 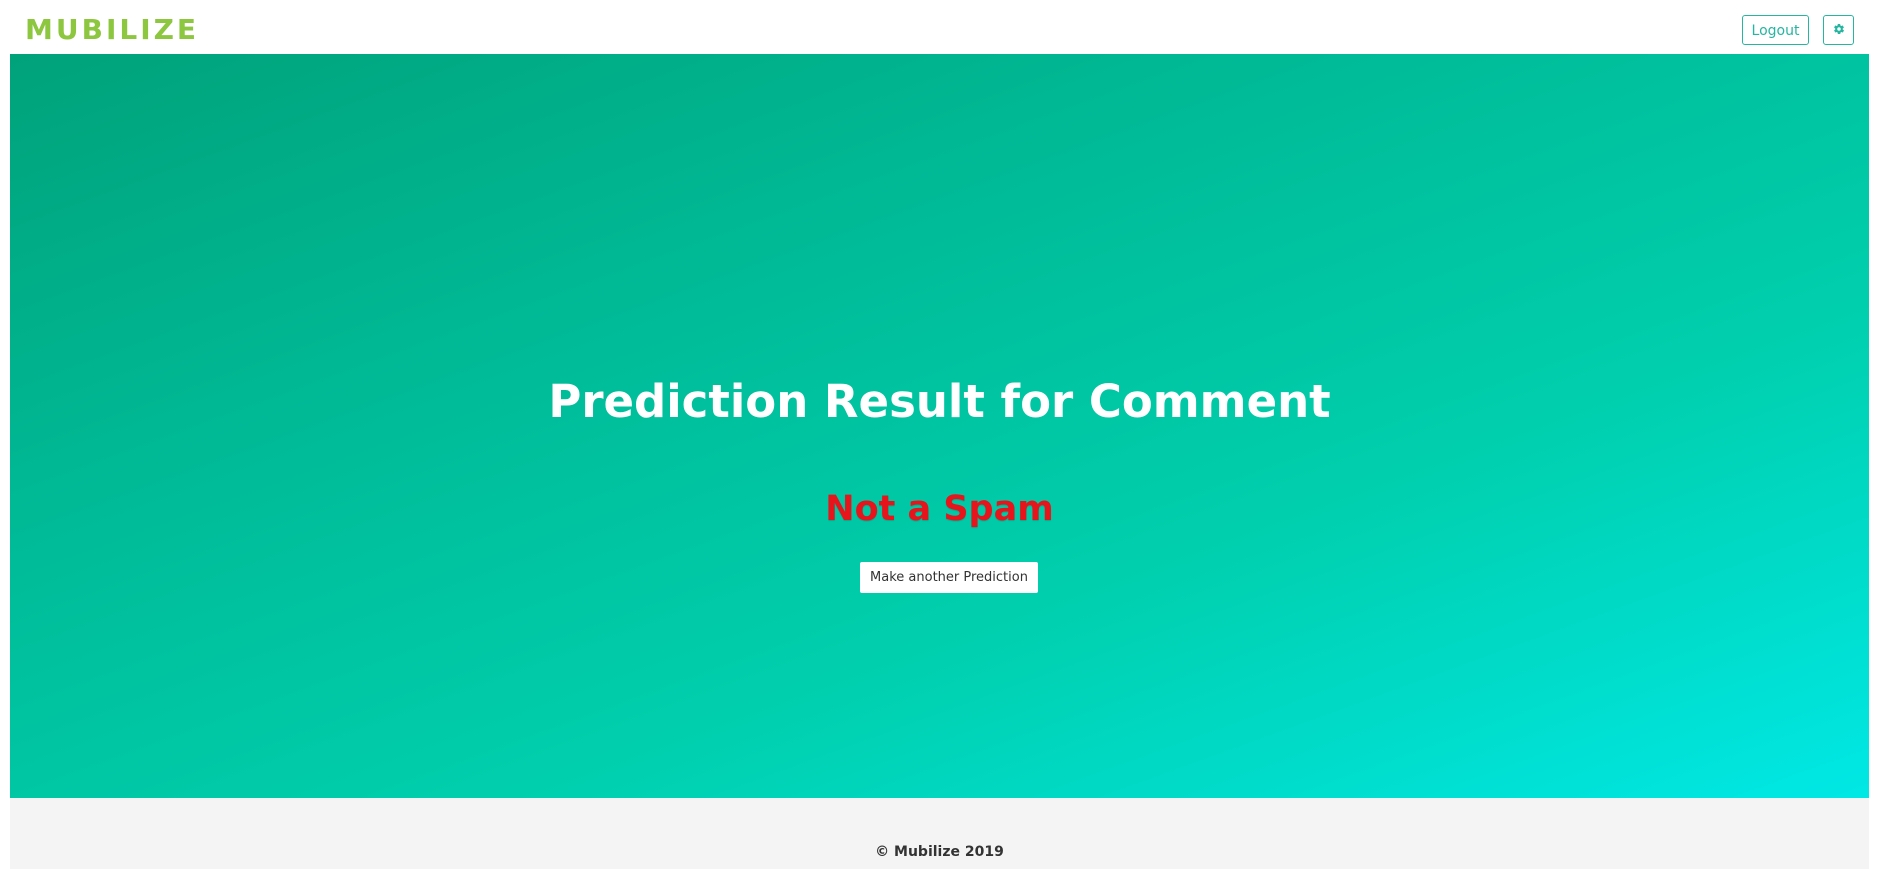 What do you see at coordinates (939, 401) in the screenshot?
I see `page-title: Prediction Result for Comment` at bounding box center [939, 401].